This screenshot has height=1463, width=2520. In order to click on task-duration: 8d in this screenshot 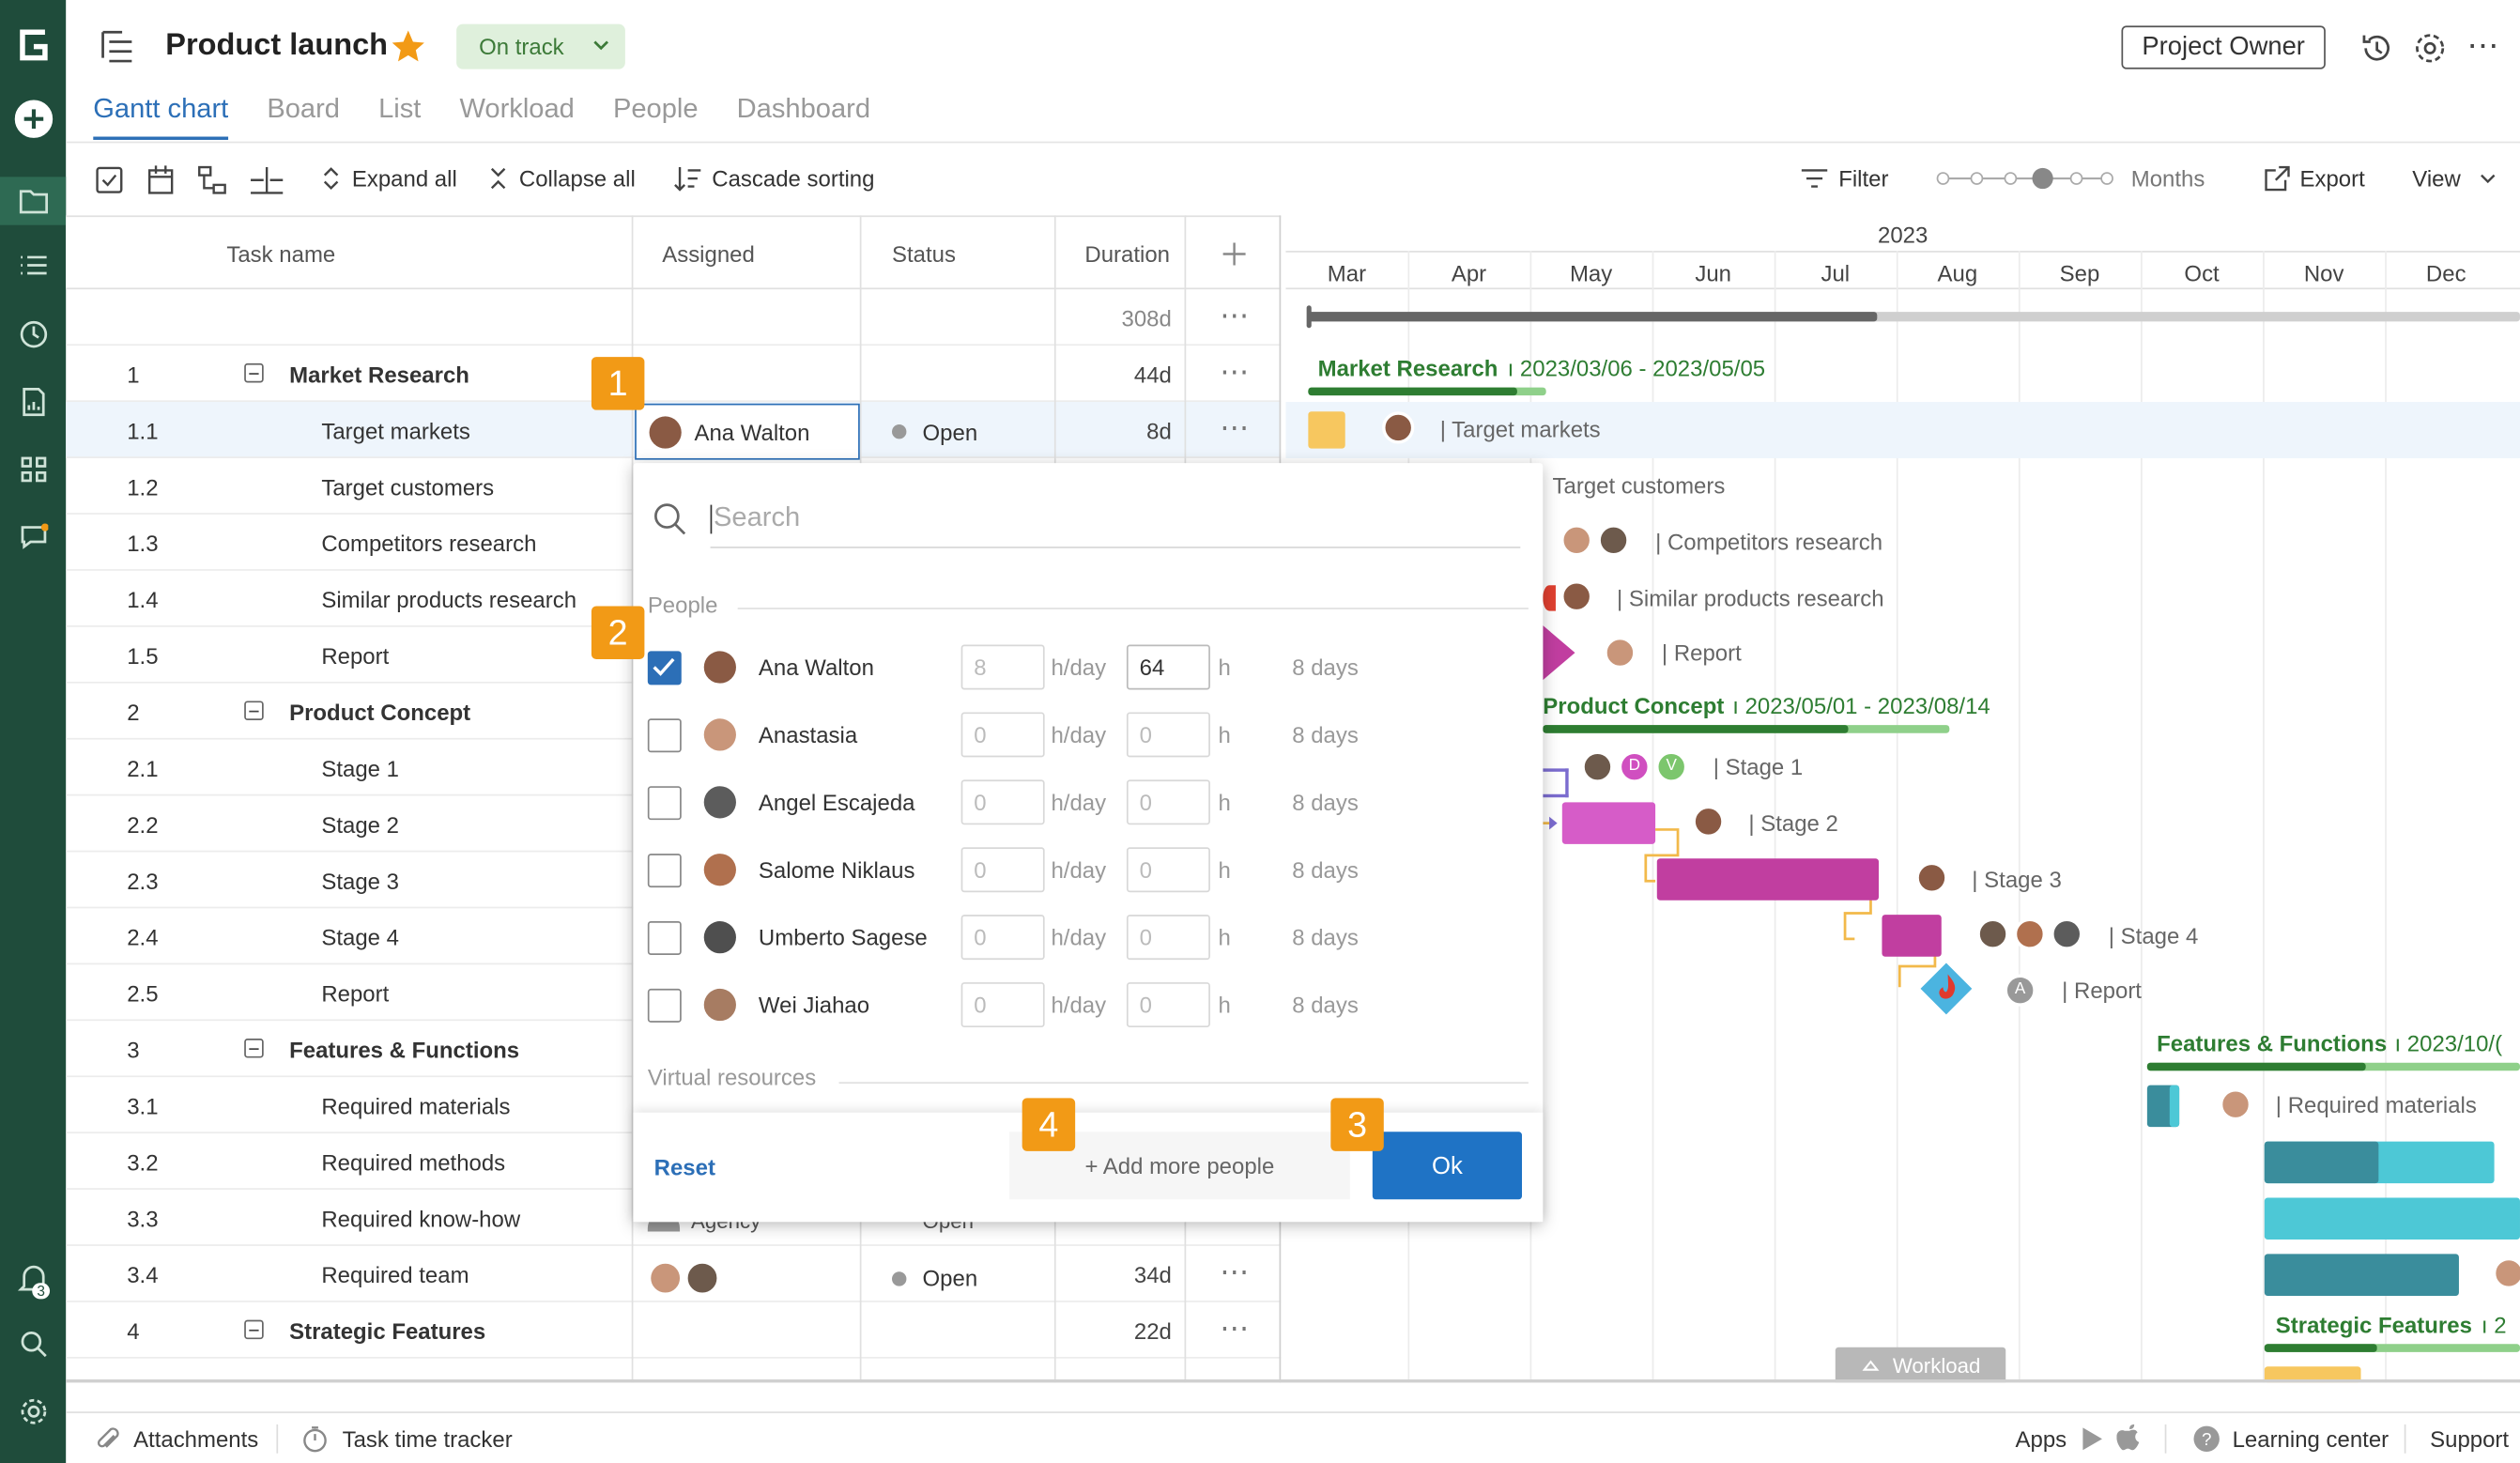, I will do `click(1159, 430)`.